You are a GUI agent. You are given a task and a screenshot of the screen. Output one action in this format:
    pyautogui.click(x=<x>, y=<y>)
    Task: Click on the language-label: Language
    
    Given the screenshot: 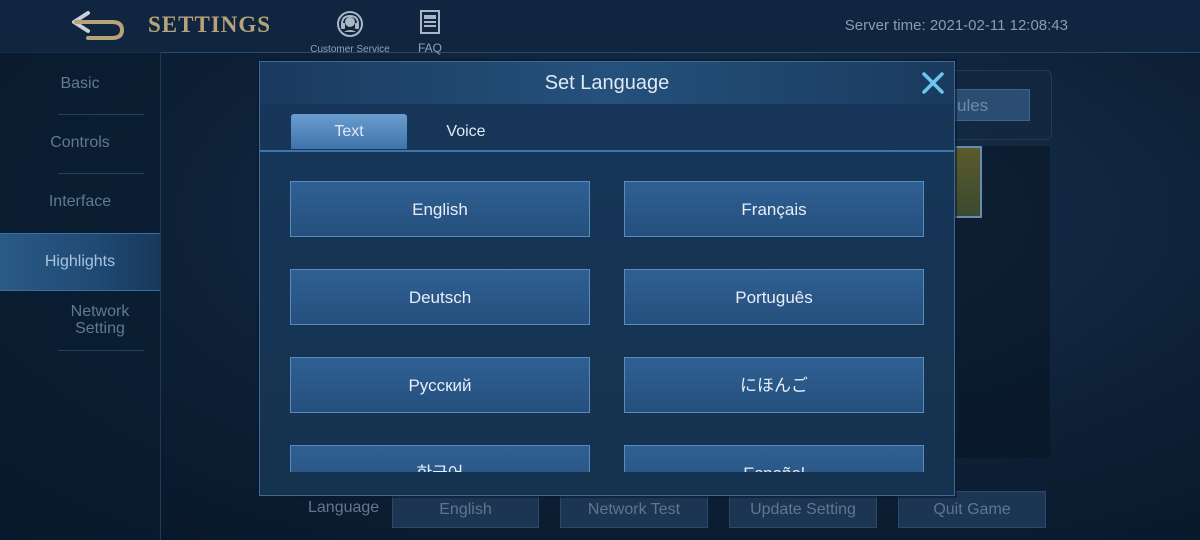 What is the action you would take?
    pyautogui.click(x=344, y=507)
    